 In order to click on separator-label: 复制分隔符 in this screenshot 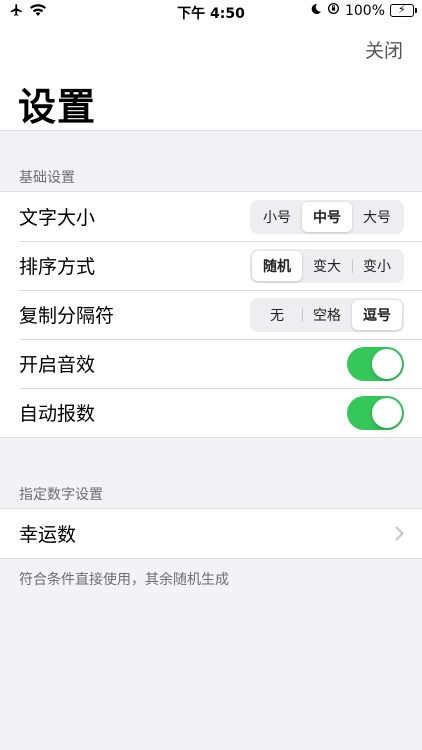, I will do `click(67, 316)`.